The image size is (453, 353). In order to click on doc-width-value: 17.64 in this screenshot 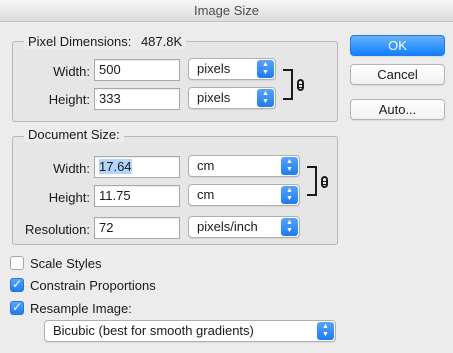, I will do `click(115, 166)`.